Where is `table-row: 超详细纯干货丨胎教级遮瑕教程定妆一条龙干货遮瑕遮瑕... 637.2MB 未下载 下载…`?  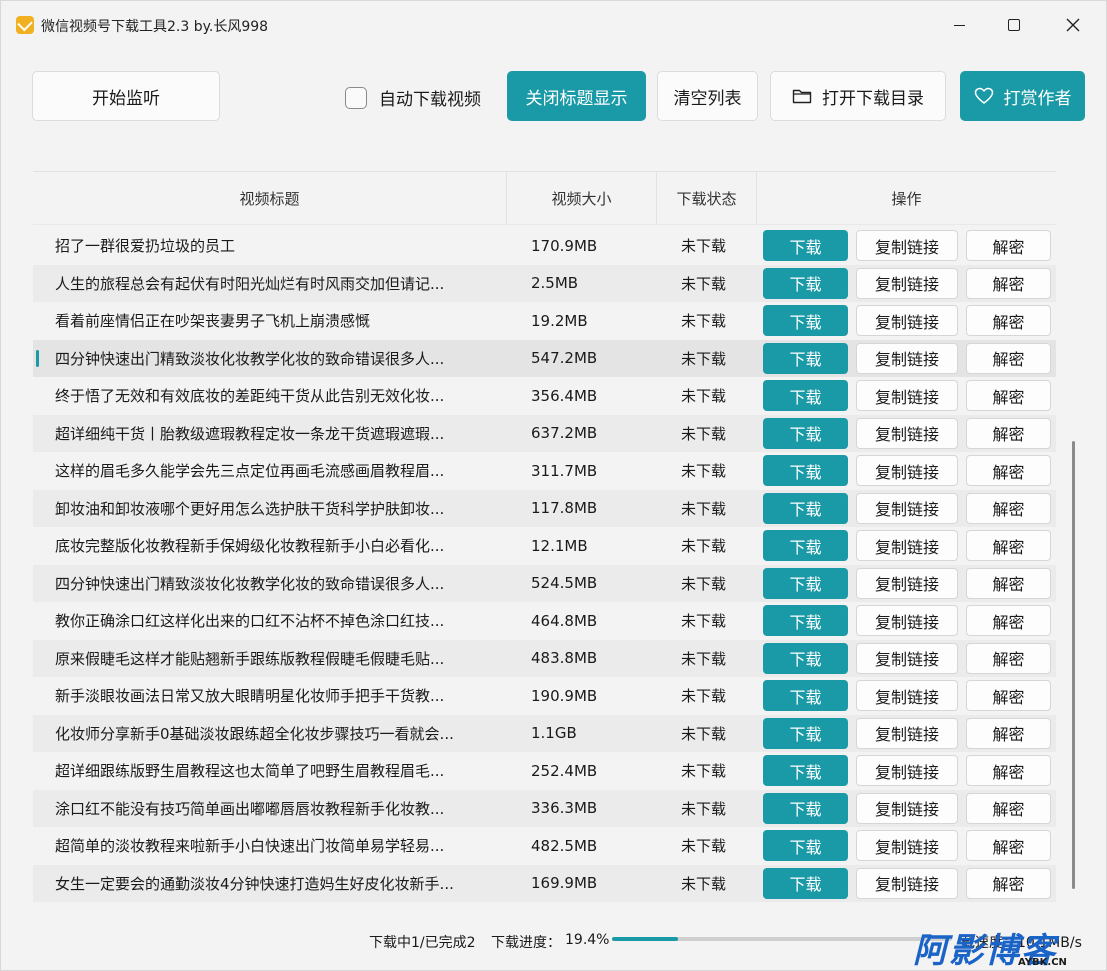 table-row: 超详细纯干货丨胎教级遮瑕教程定妆一条龙干货遮瑕遮瑕... 637.2MB 未下载 下载… is located at coordinates (544, 433).